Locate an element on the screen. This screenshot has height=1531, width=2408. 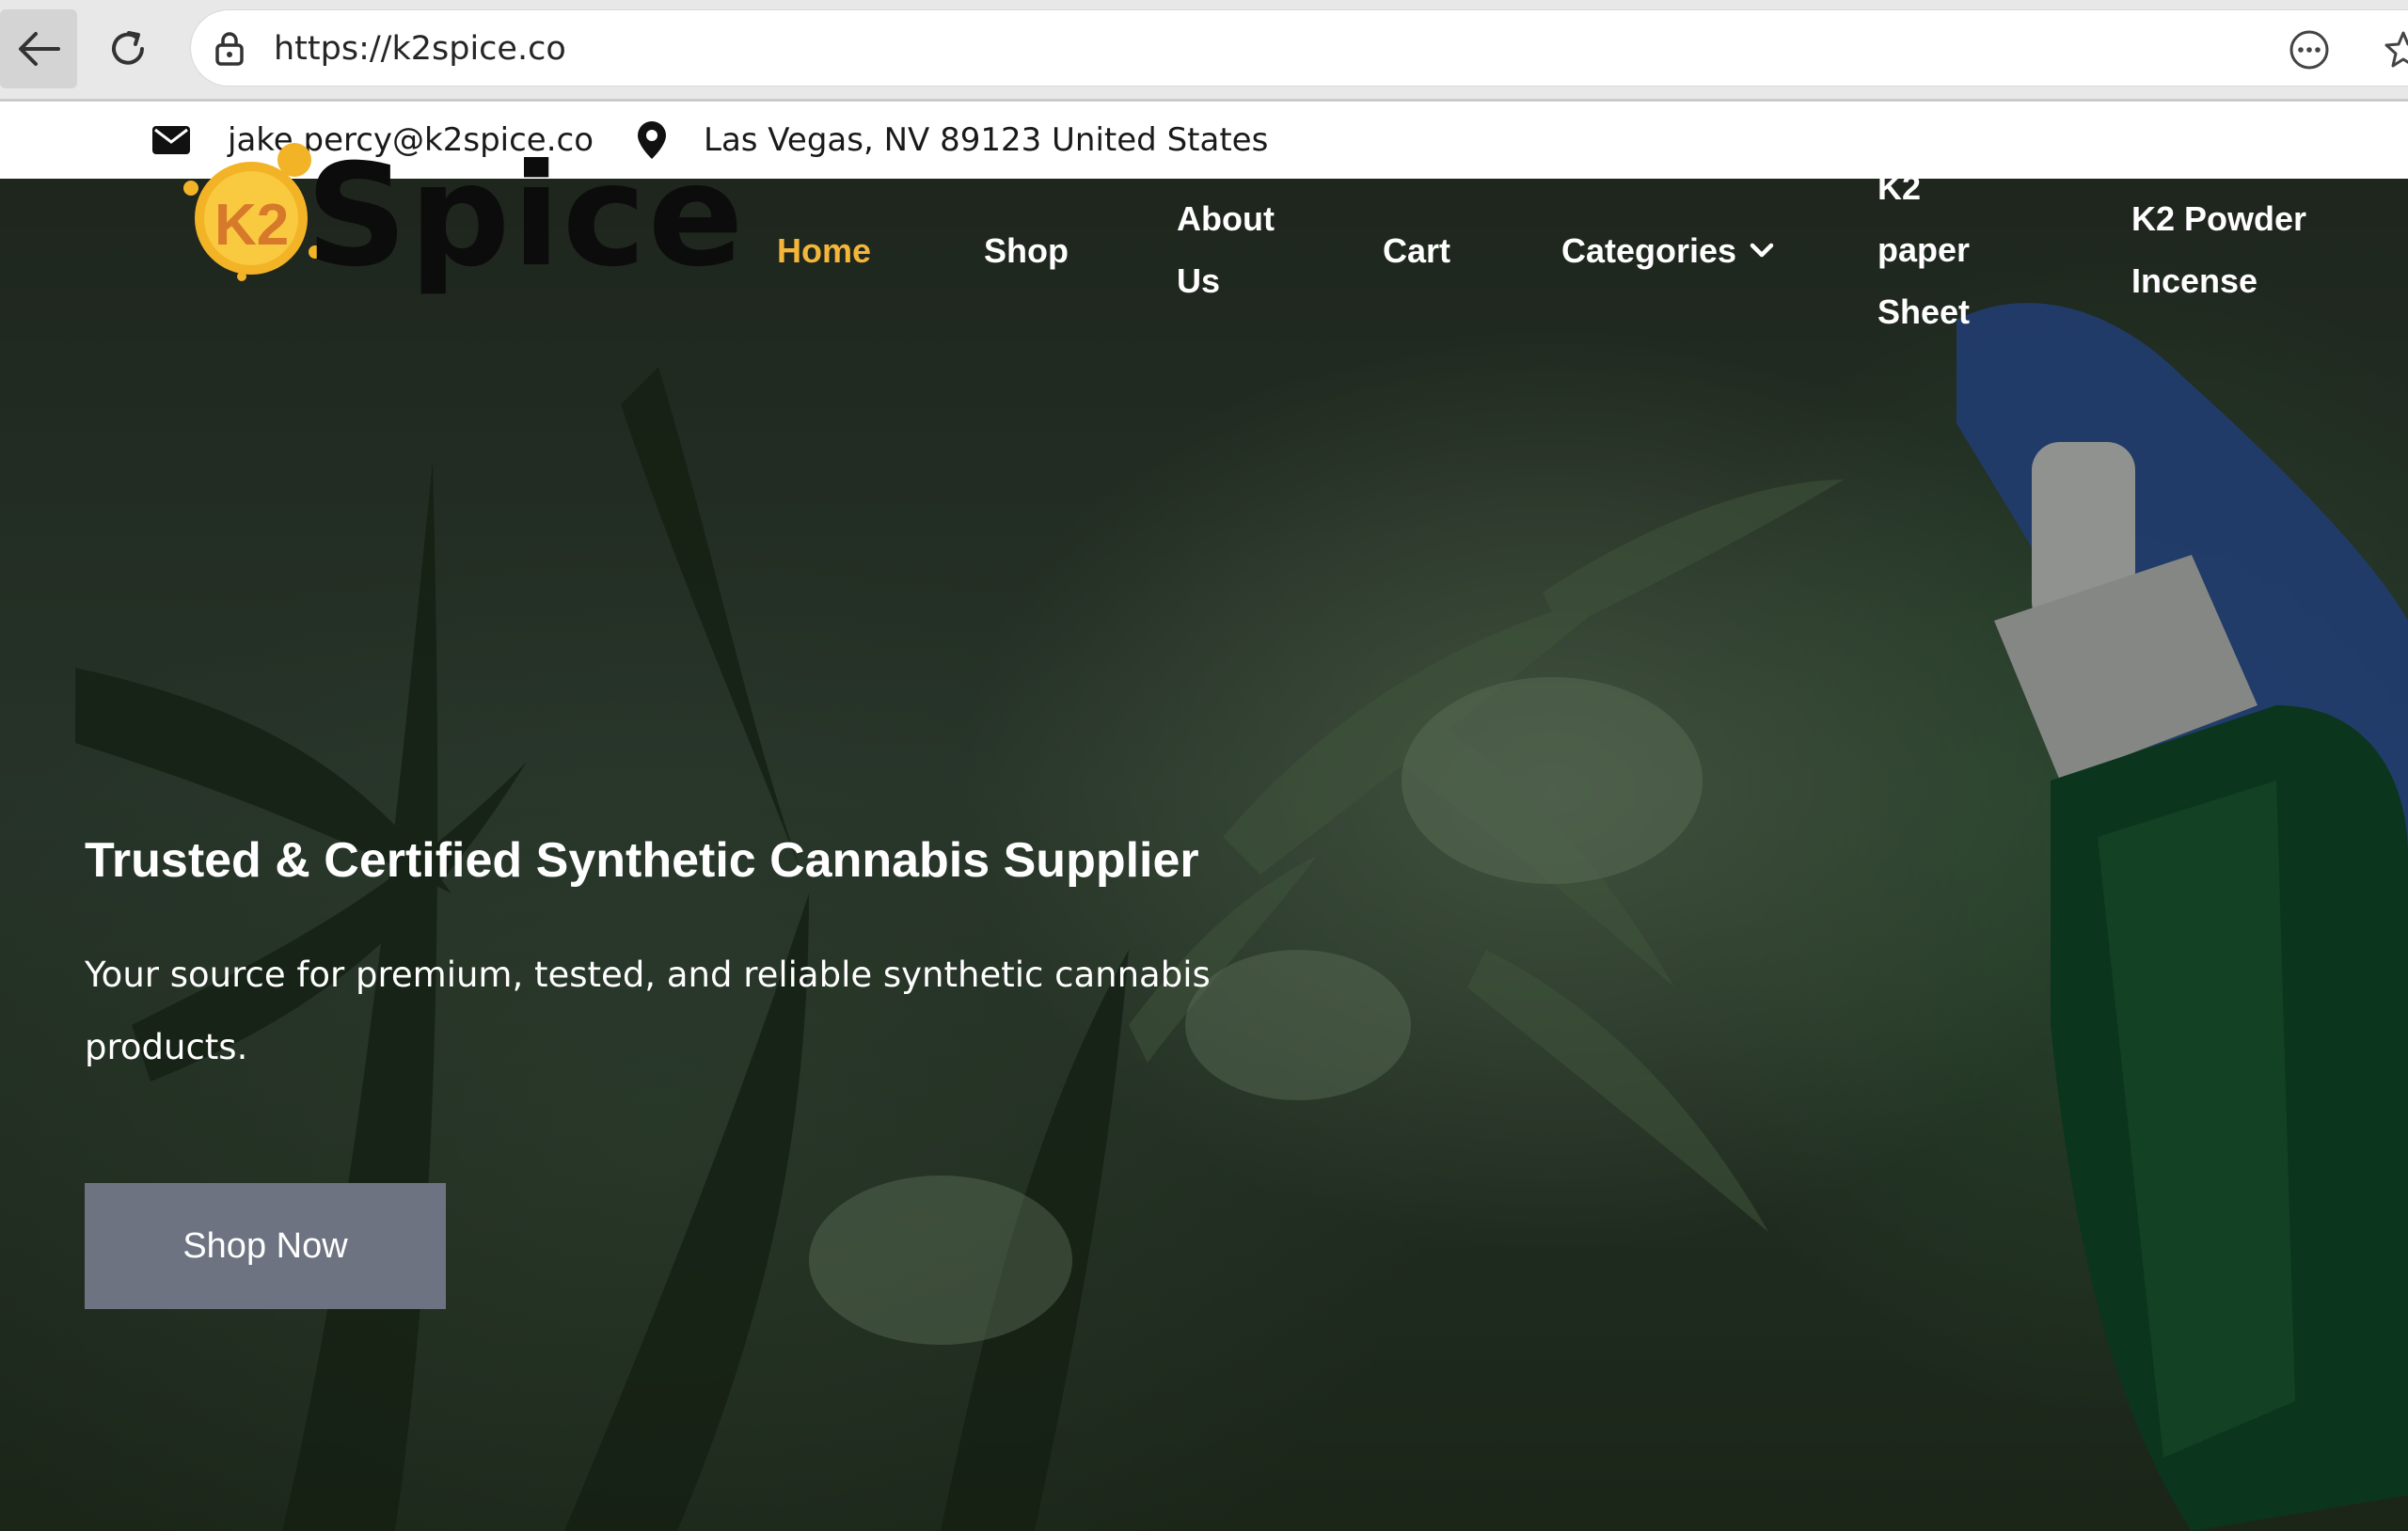
nav-powder-line2: Incense is located at coordinates (2195, 280).